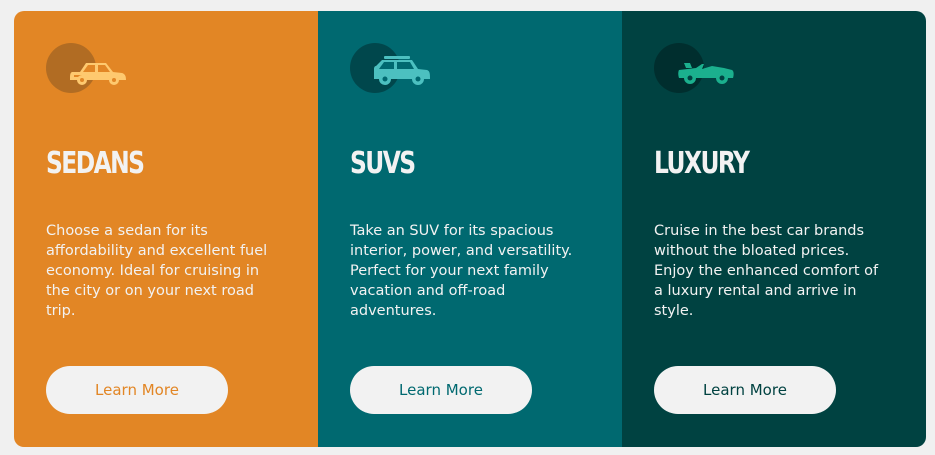 The width and height of the screenshot is (935, 455). What do you see at coordinates (95, 163) in the screenshot?
I see `card-title: SEDANS` at bounding box center [95, 163].